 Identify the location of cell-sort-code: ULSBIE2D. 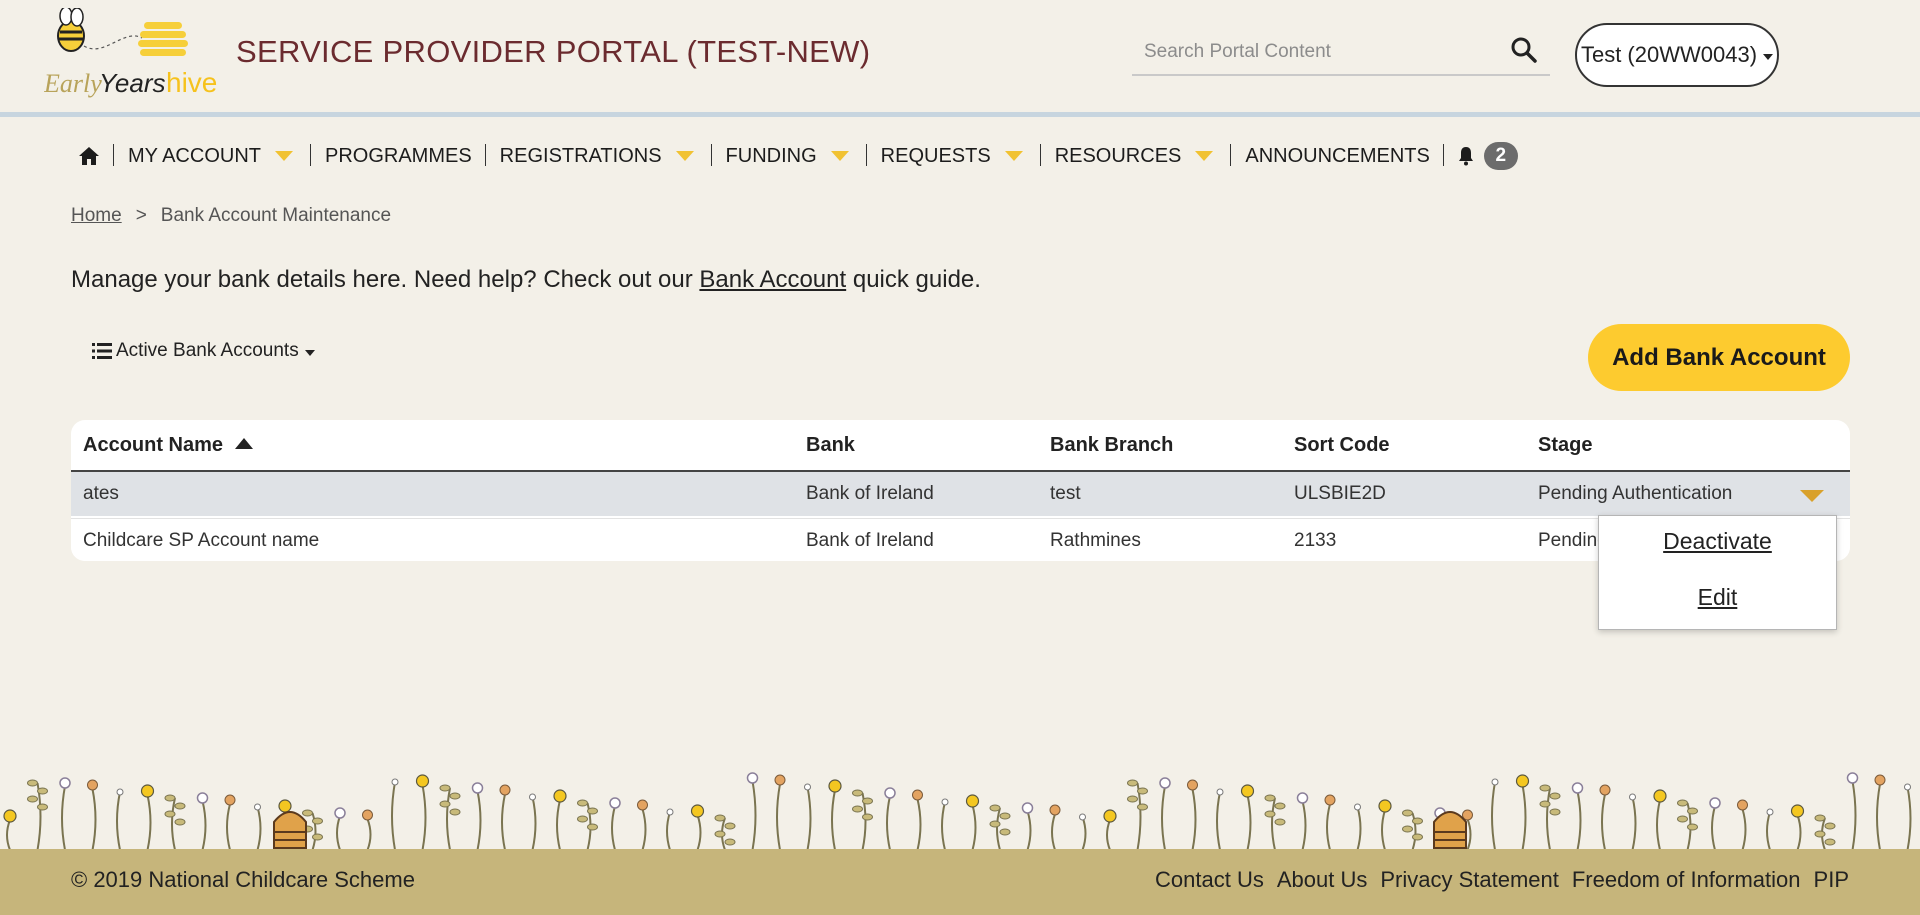
(1340, 493).